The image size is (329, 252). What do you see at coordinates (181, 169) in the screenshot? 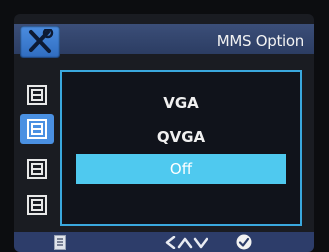
I see `option-off: Off` at bounding box center [181, 169].